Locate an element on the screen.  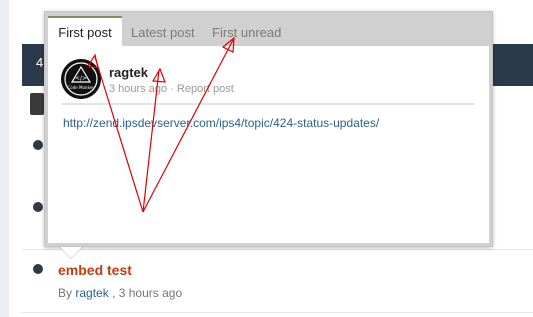
preview-tabbar: First post Latest post First unread is located at coordinates (268, 29).